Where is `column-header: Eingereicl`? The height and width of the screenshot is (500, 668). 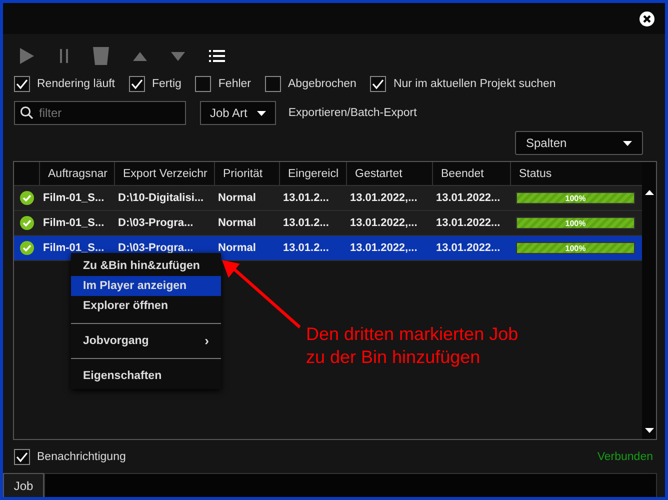 column-header: Eingereicl is located at coordinates (312, 173).